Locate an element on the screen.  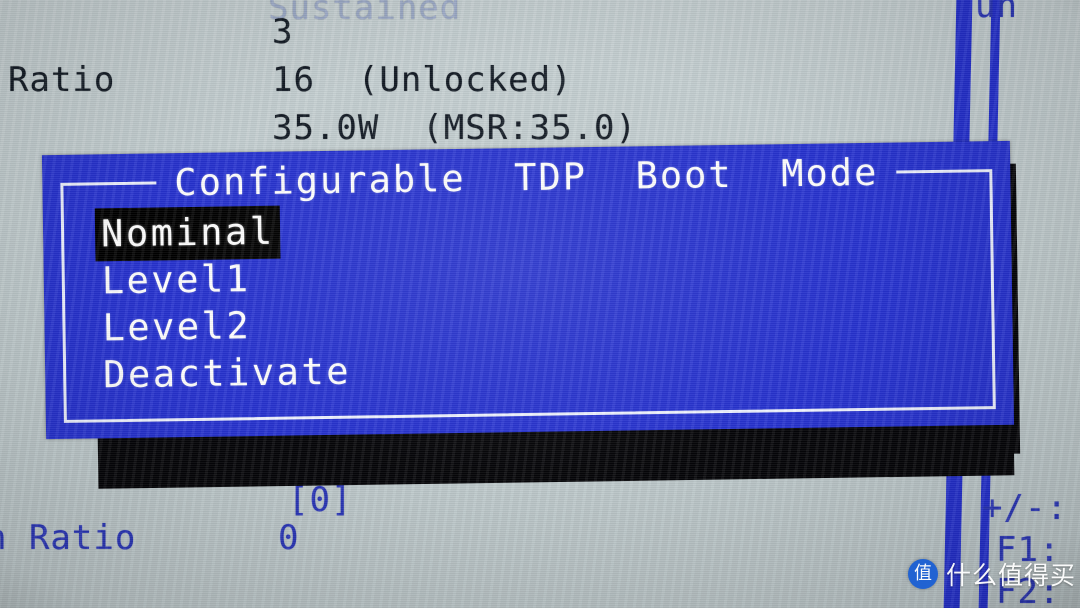
background-row-ratio2-label: n Ratio is located at coordinates (68, 538).